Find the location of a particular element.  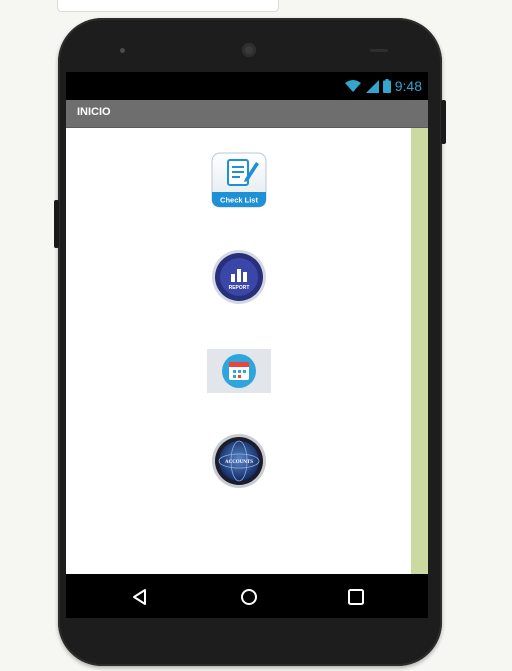

status-icons: 9:48 is located at coordinates (383, 86).